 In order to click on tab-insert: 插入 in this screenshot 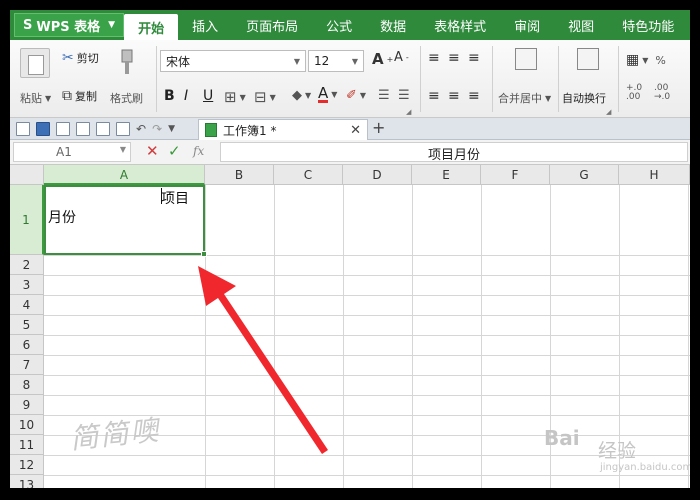, I will do `click(205, 25)`.